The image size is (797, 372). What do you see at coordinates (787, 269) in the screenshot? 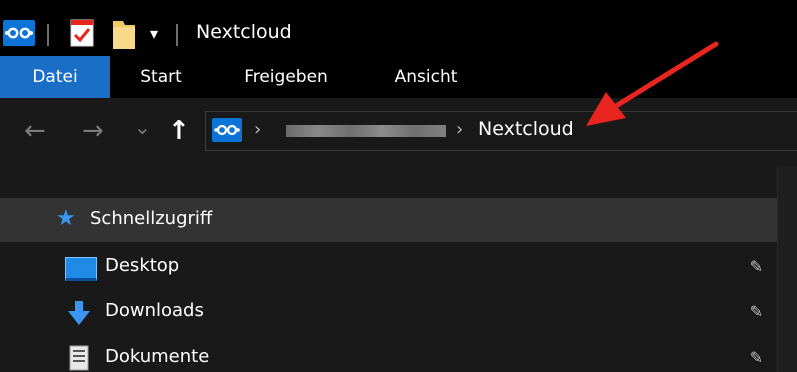
I see `vertical-scrollbar` at bounding box center [787, 269].